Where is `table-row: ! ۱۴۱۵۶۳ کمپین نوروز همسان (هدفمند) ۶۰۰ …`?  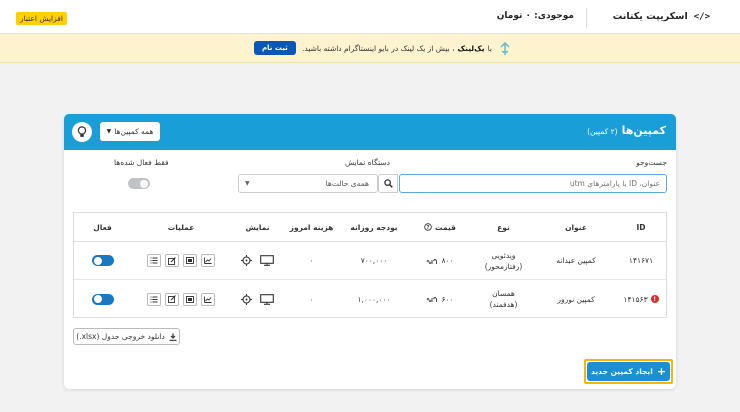
table-row: ! ۱۴۱۵۶۳ کمپین نوروز همسان (هدفمند) ۶۰۰ … is located at coordinates (370, 299).